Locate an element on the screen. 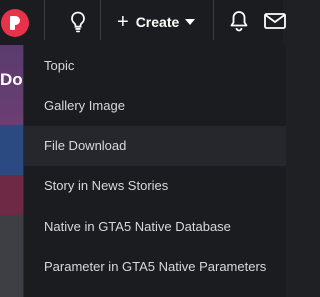  create-button: + Create is located at coordinates (156, 22).